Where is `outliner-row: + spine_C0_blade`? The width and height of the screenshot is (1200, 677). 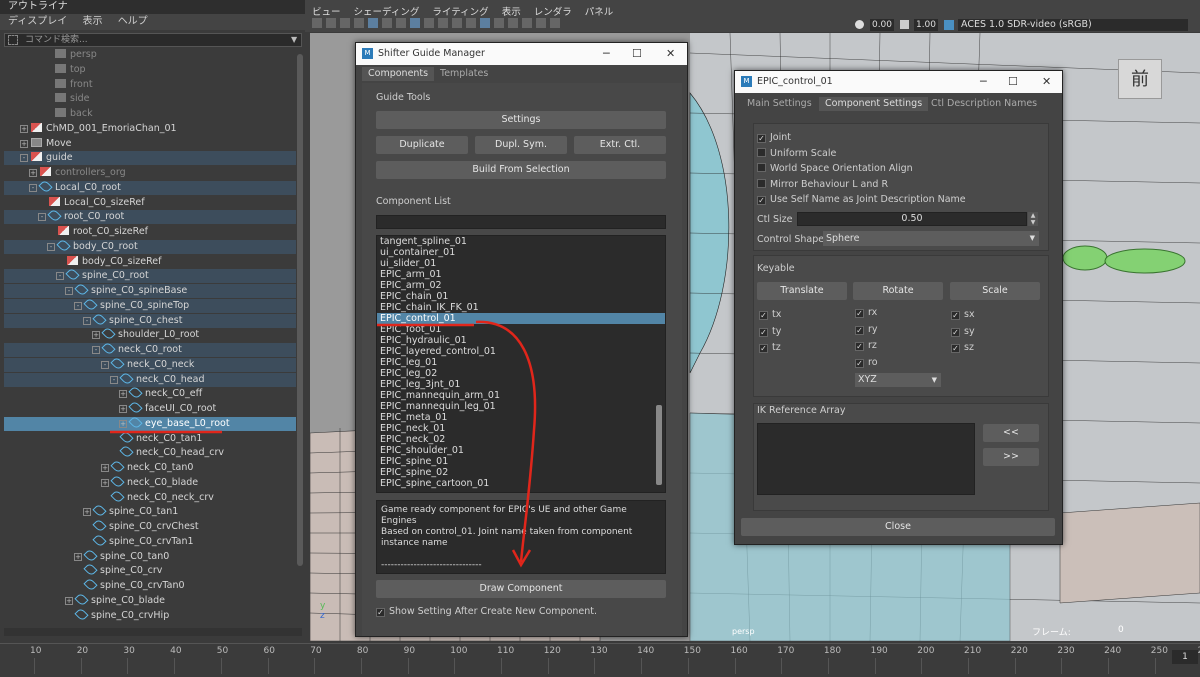
outliner-row: + spine_C0_blade is located at coordinates (150, 600).